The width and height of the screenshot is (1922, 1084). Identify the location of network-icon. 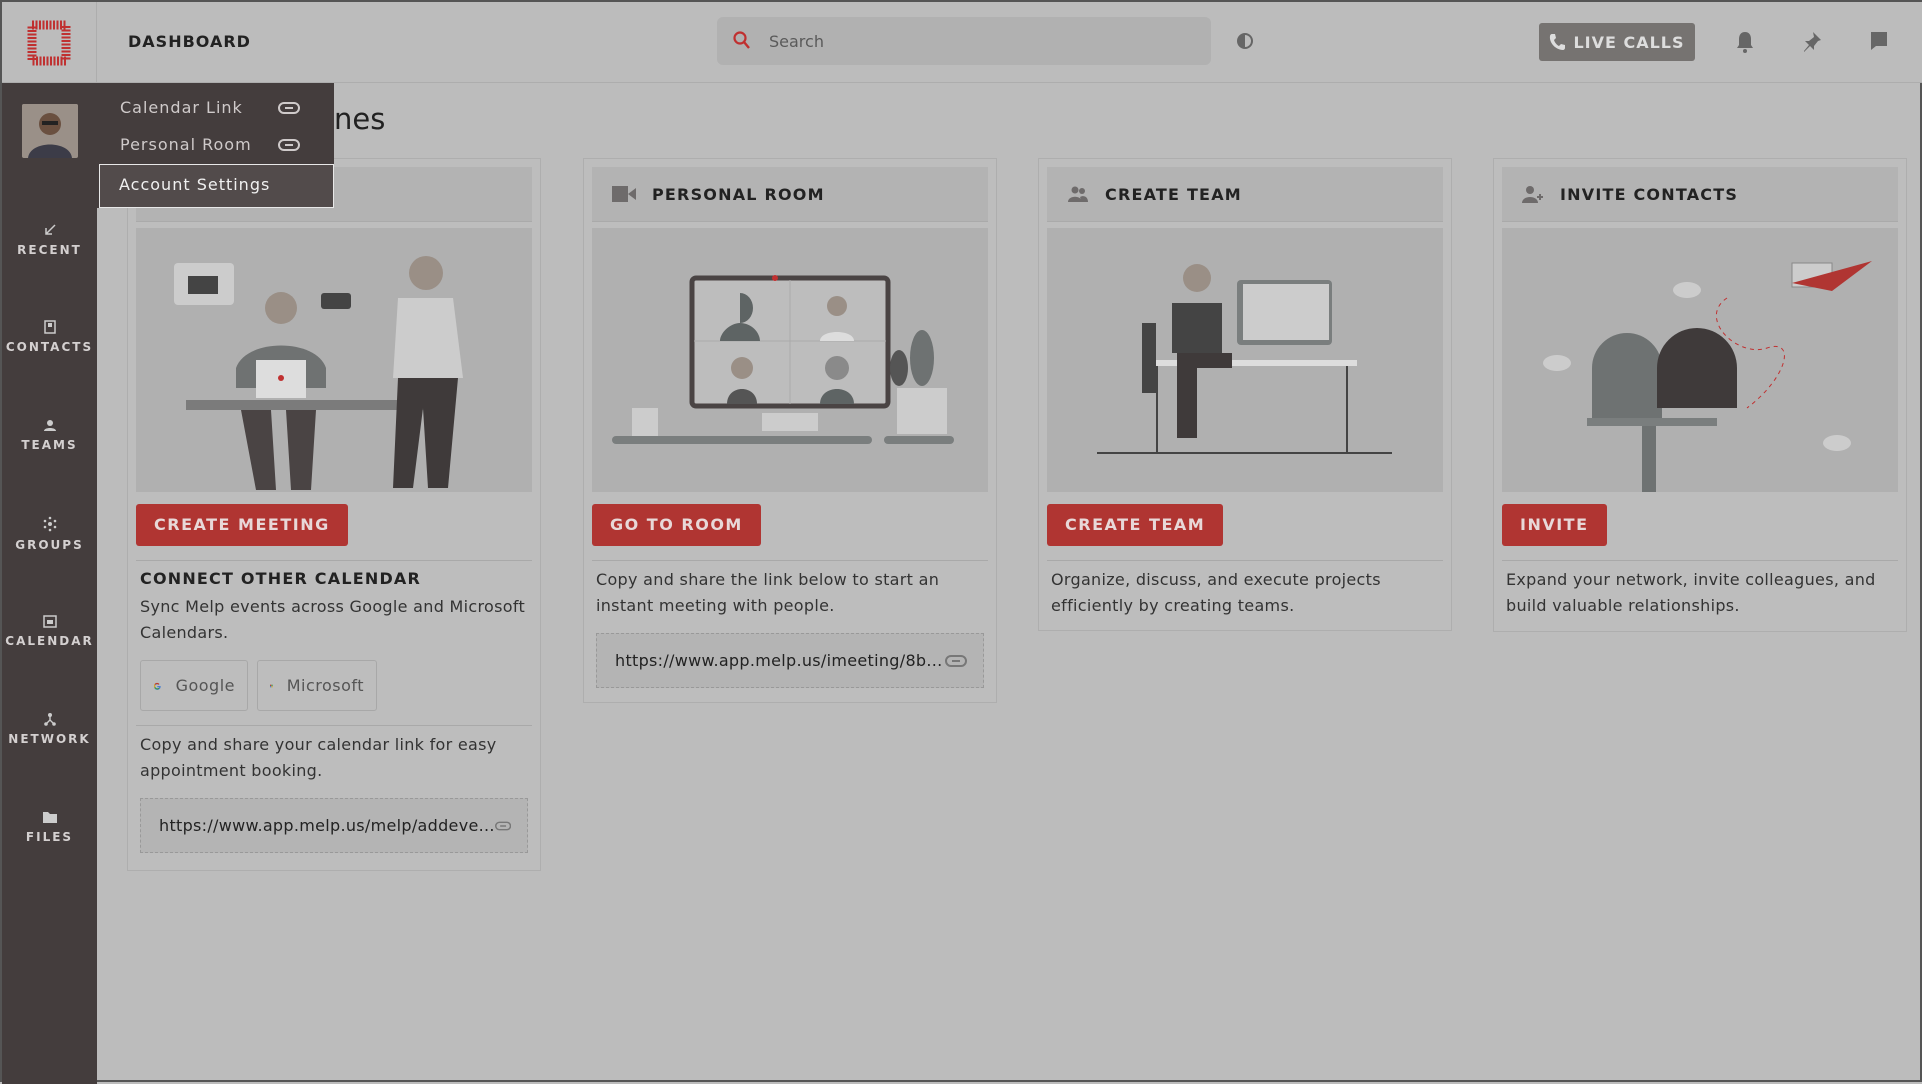
(49, 719).